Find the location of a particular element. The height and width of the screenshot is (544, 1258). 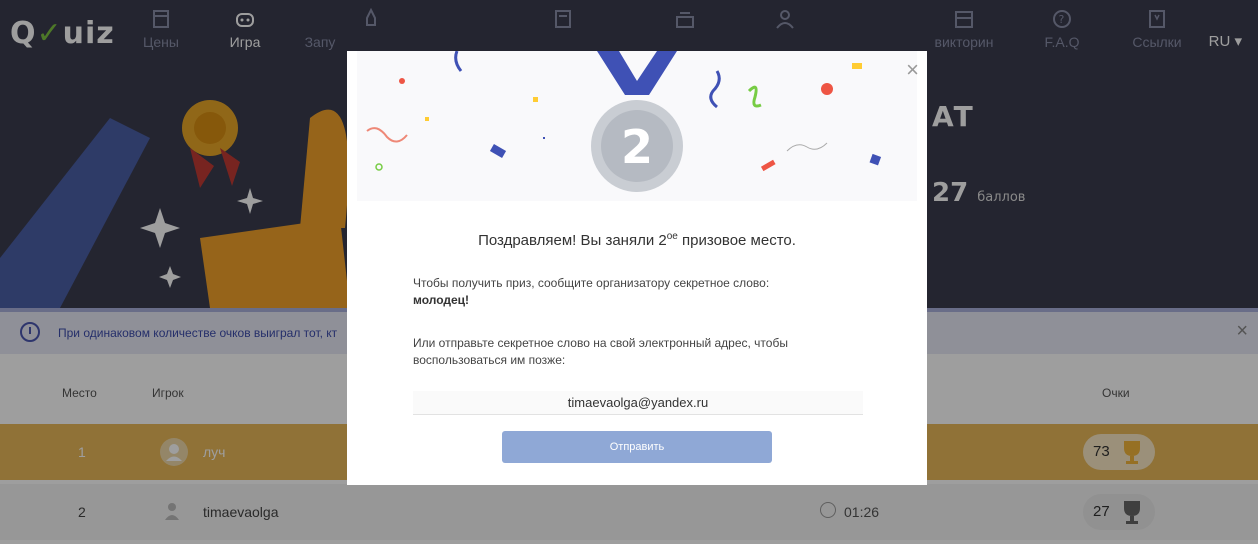

secret-word: молодец! is located at coordinates (441, 300).